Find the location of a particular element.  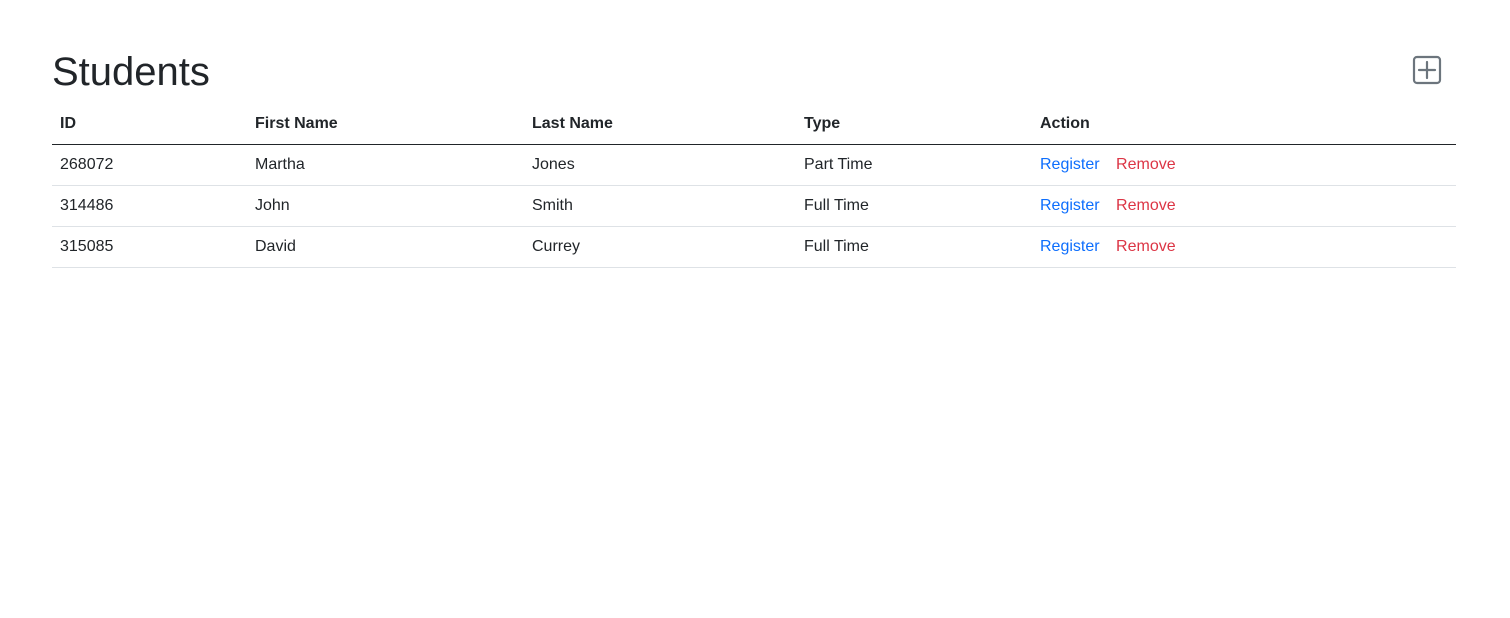

header-row: ID First Name Last Name Type Action is located at coordinates (754, 124).